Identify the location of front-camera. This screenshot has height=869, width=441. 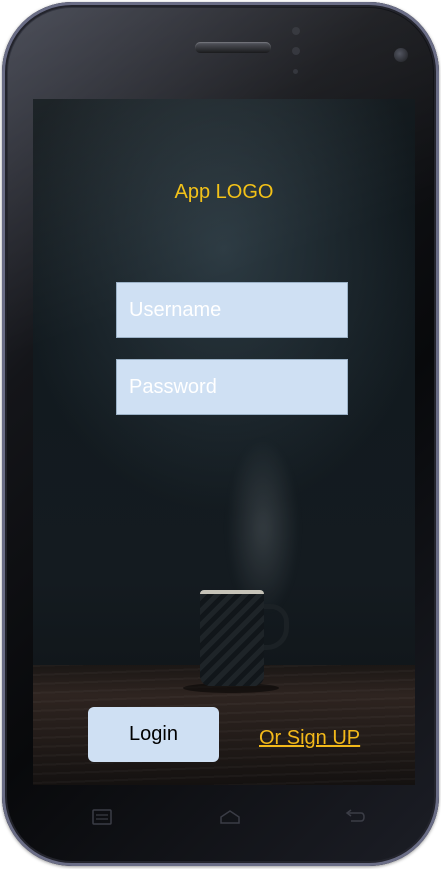
(401, 55).